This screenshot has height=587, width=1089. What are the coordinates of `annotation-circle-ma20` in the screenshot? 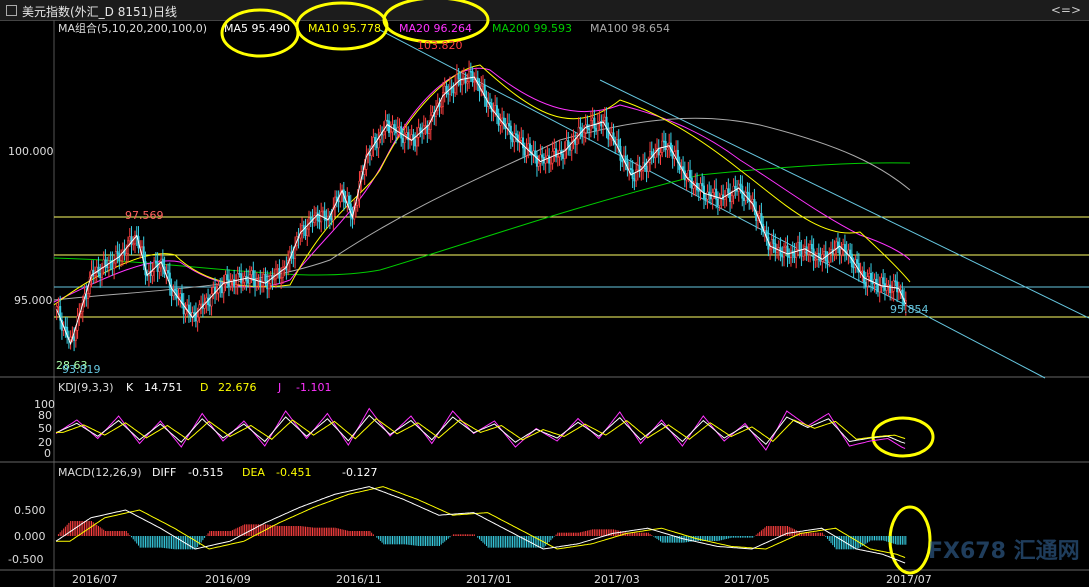 It's located at (436, 22).